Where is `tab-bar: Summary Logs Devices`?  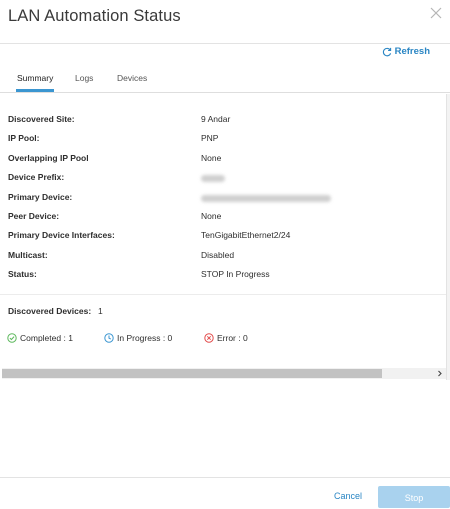 tab-bar: Summary Logs Devices is located at coordinates (225, 81).